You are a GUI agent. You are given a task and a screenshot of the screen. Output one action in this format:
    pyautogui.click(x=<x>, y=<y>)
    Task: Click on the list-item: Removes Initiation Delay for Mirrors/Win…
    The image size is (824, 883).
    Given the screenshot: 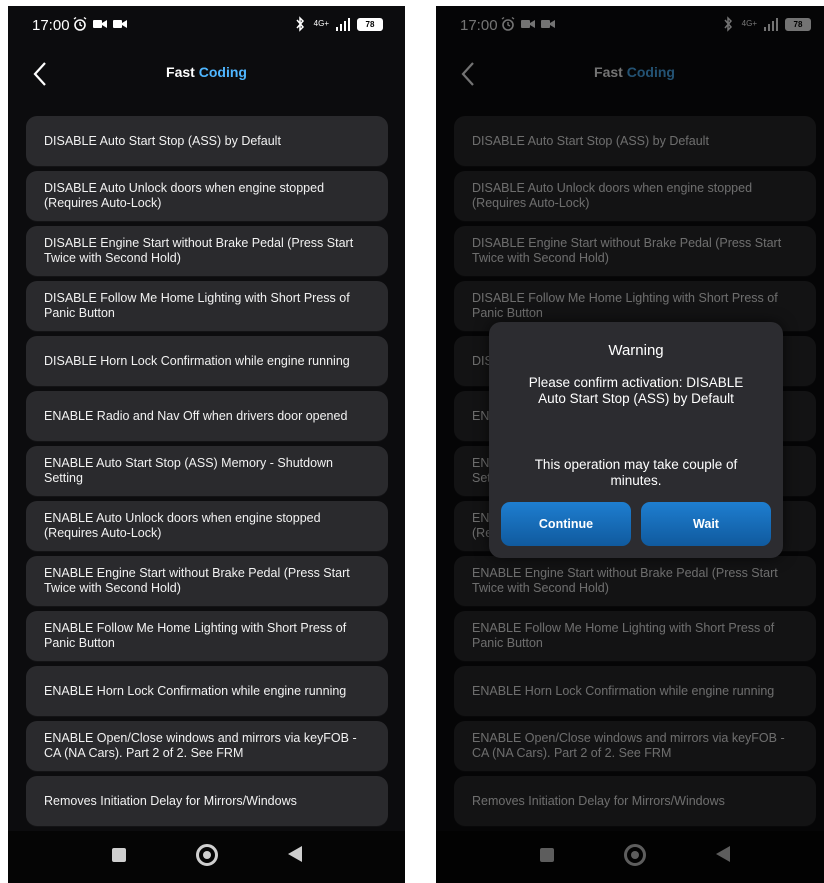 What is the action you would take?
    pyautogui.click(x=207, y=801)
    